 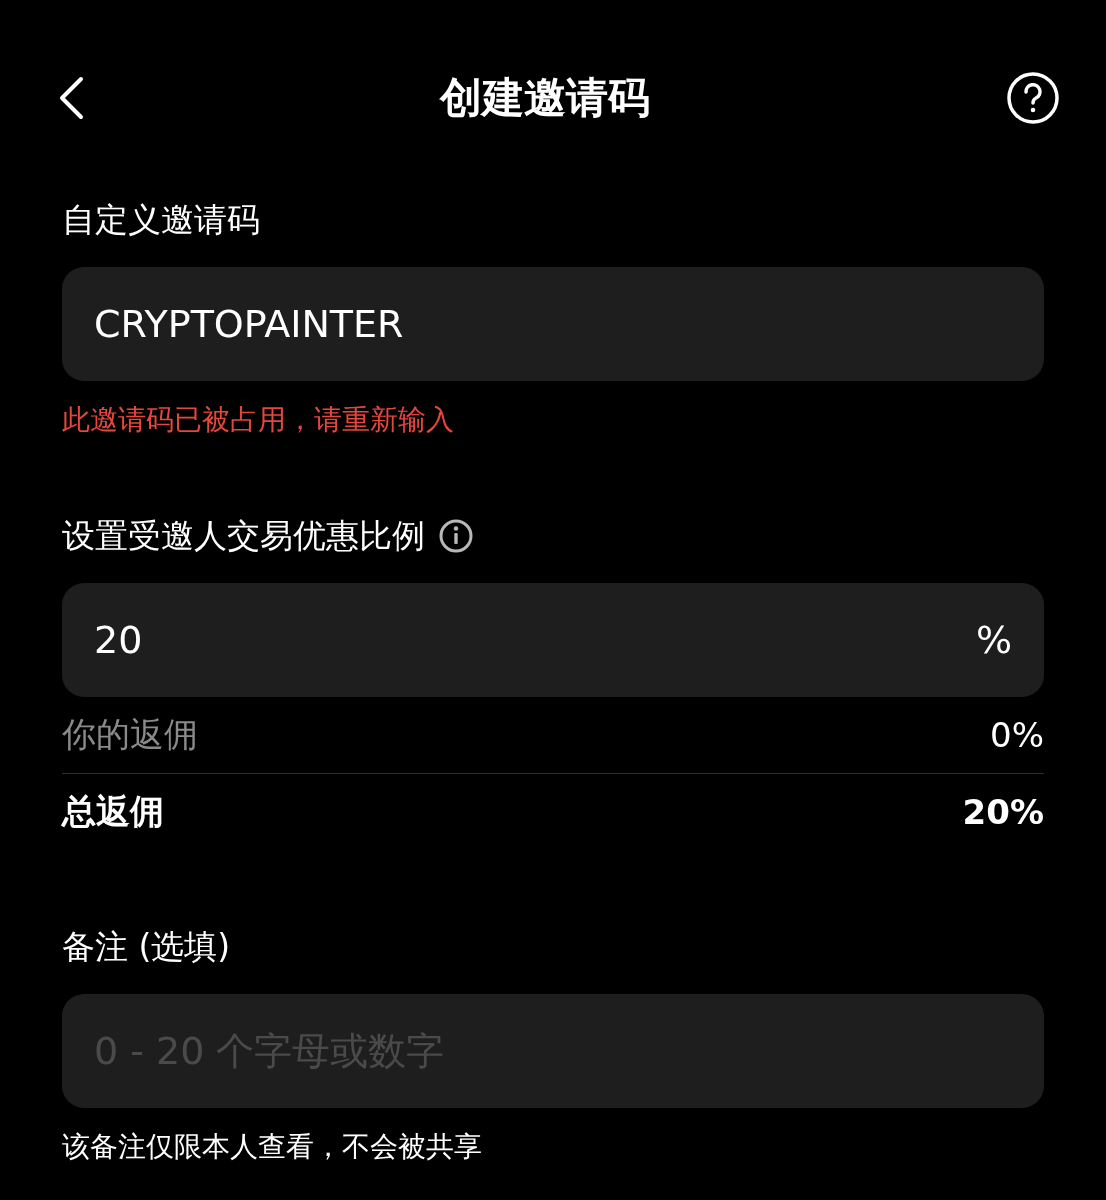 I want to click on hint-text: 该备注仅限本人查看，不会被共享, so click(x=272, y=1147).